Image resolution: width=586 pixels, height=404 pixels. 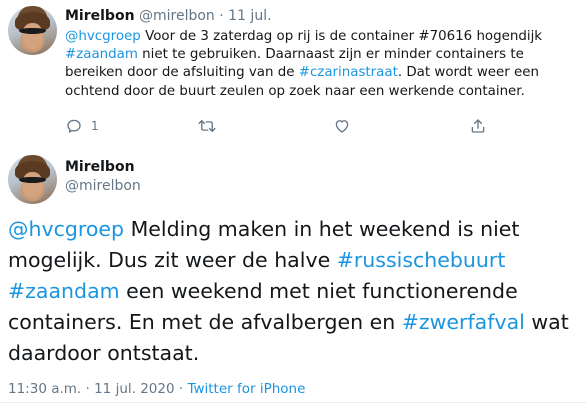 I want to click on tweet1-header: Mirelbon @mirelbon · 11 jul., so click(x=168, y=16).